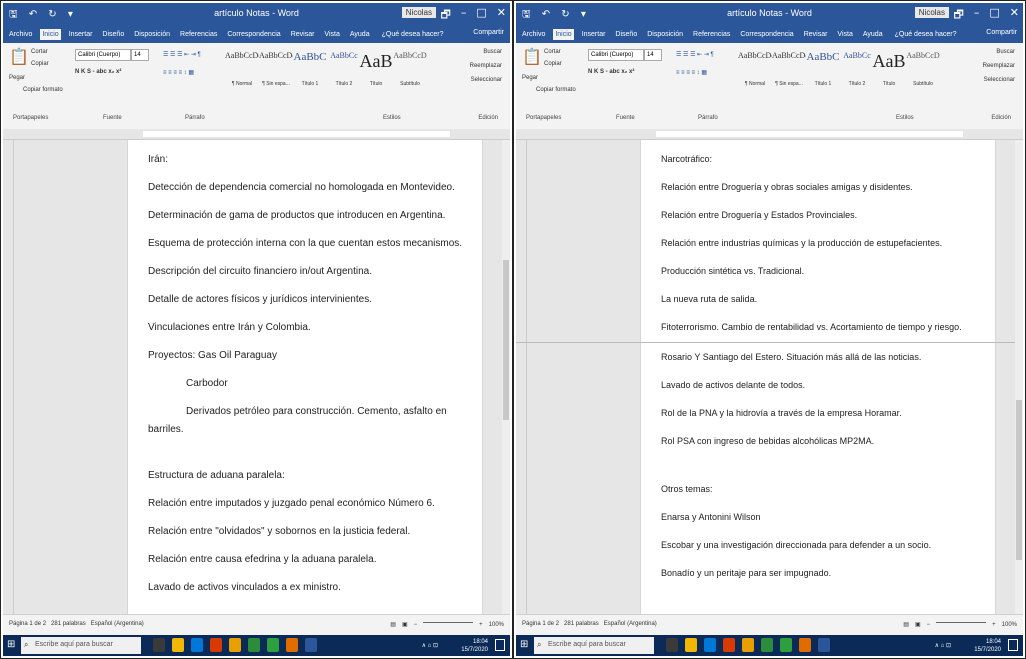 This screenshot has width=1026, height=659. What do you see at coordinates (594, 34) in the screenshot?
I see `tab-insertar: Insertar` at bounding box center [594, 34].